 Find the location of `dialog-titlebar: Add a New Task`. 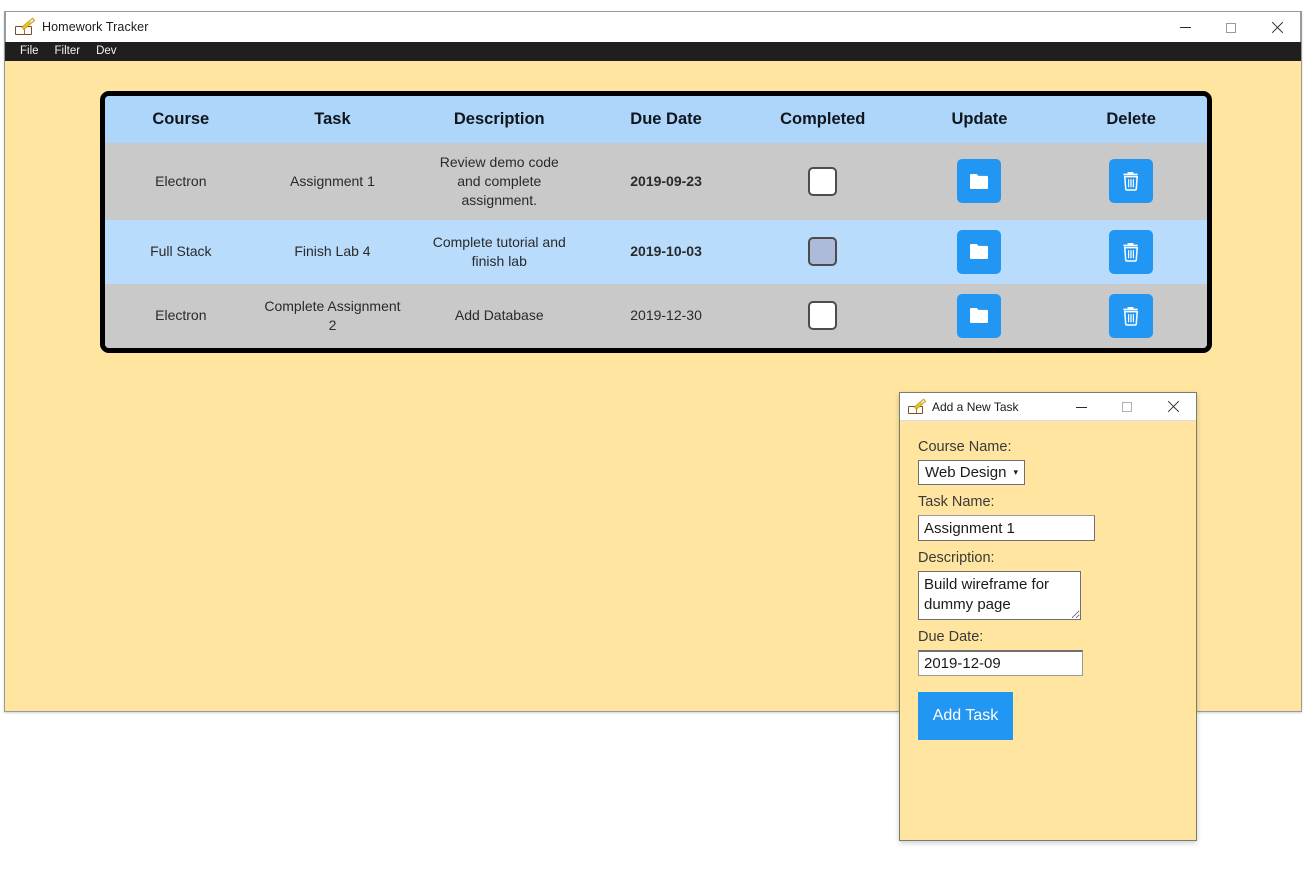

dialog-titlebar: Add a New Task is located at coordinates (1048, 407).